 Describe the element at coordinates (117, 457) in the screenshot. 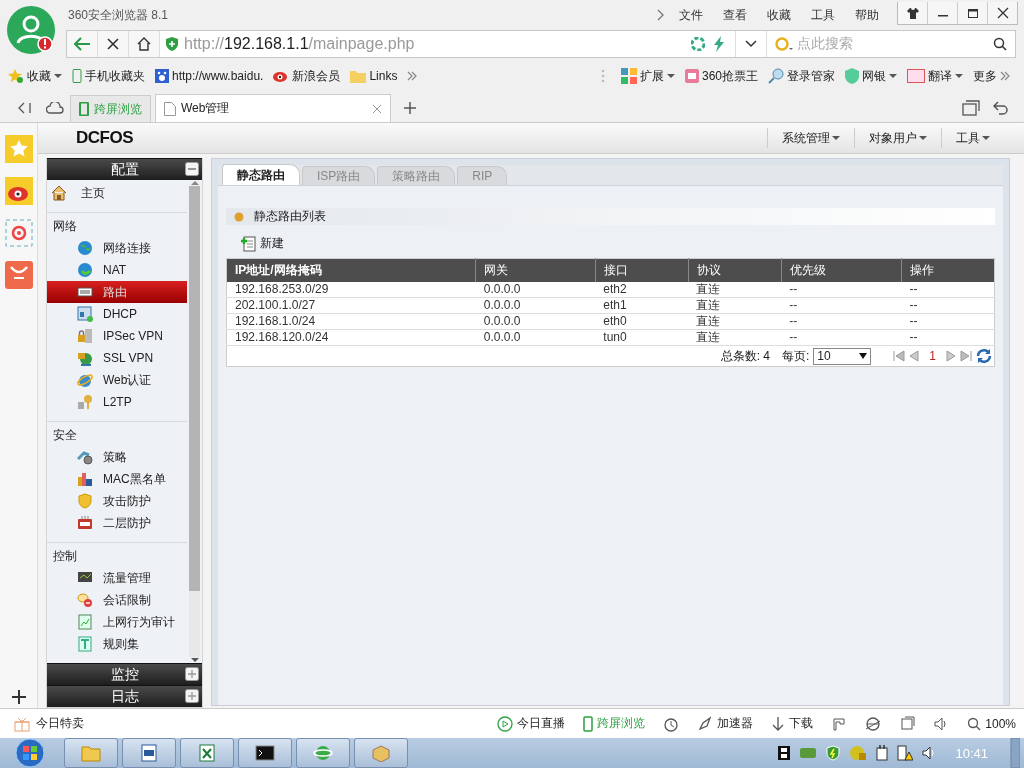

I see `sidebar-item: 策略` at that location.